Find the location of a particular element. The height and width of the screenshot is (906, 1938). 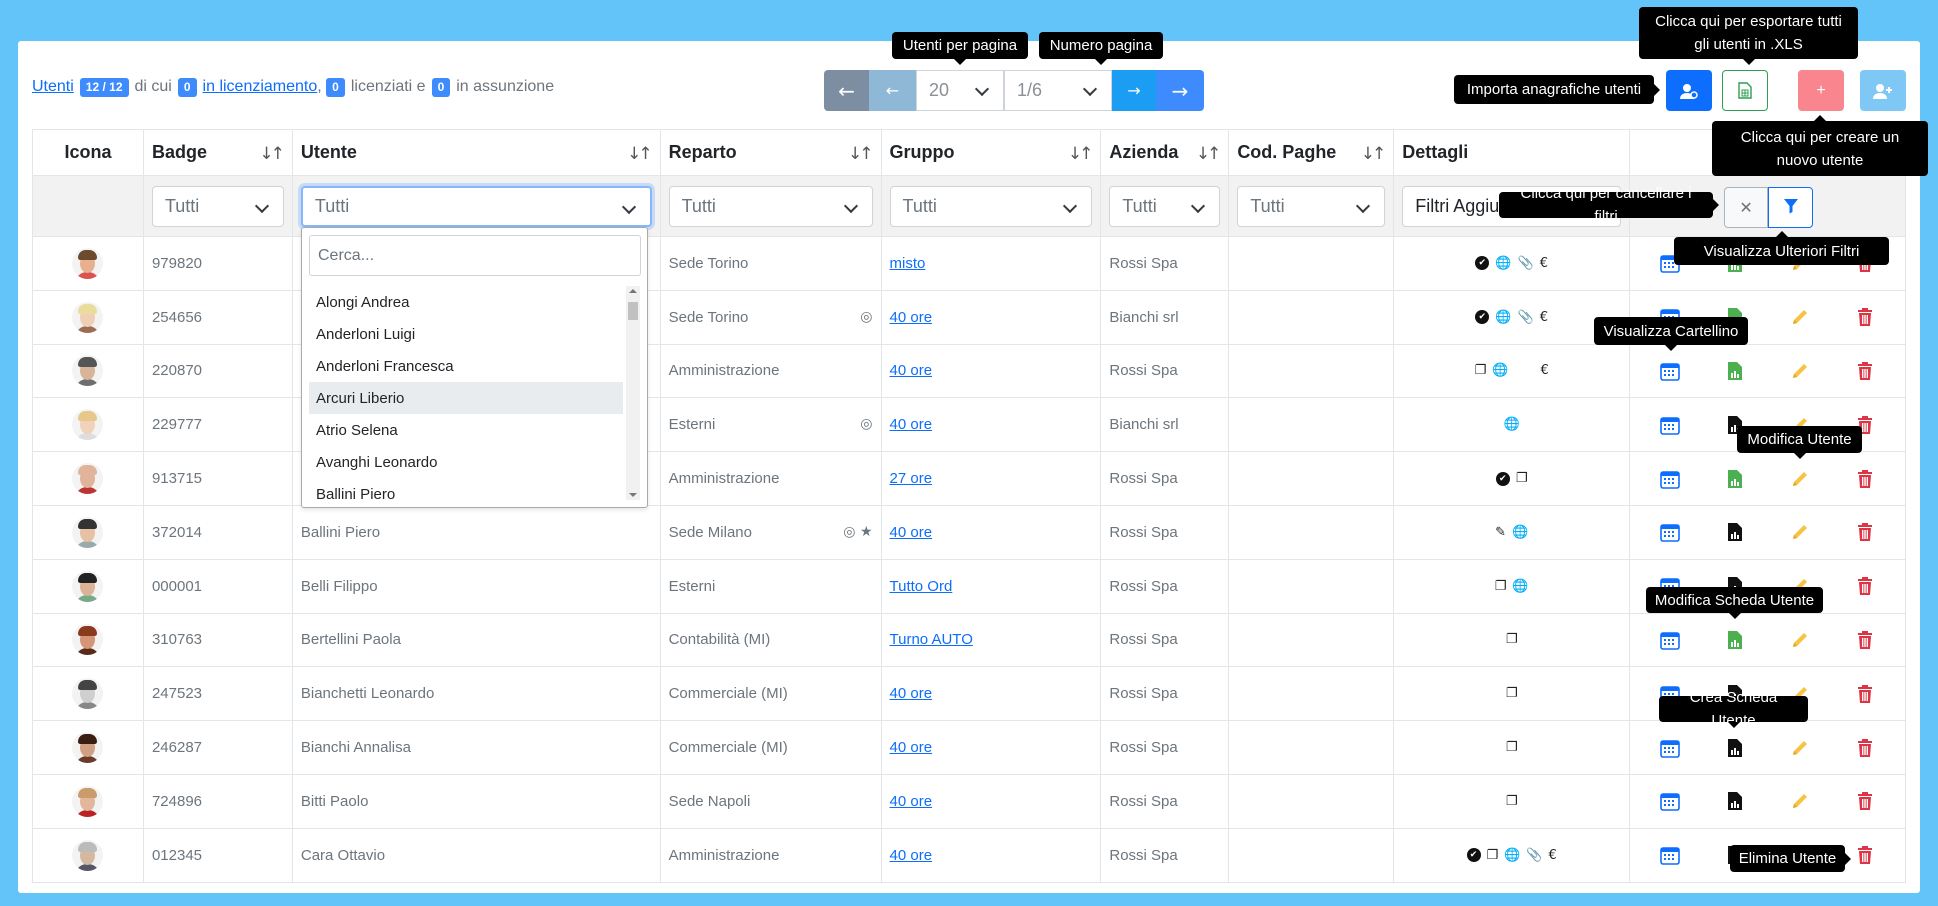

filter-badge-select: Tutti is located at coordinates (217, 206).